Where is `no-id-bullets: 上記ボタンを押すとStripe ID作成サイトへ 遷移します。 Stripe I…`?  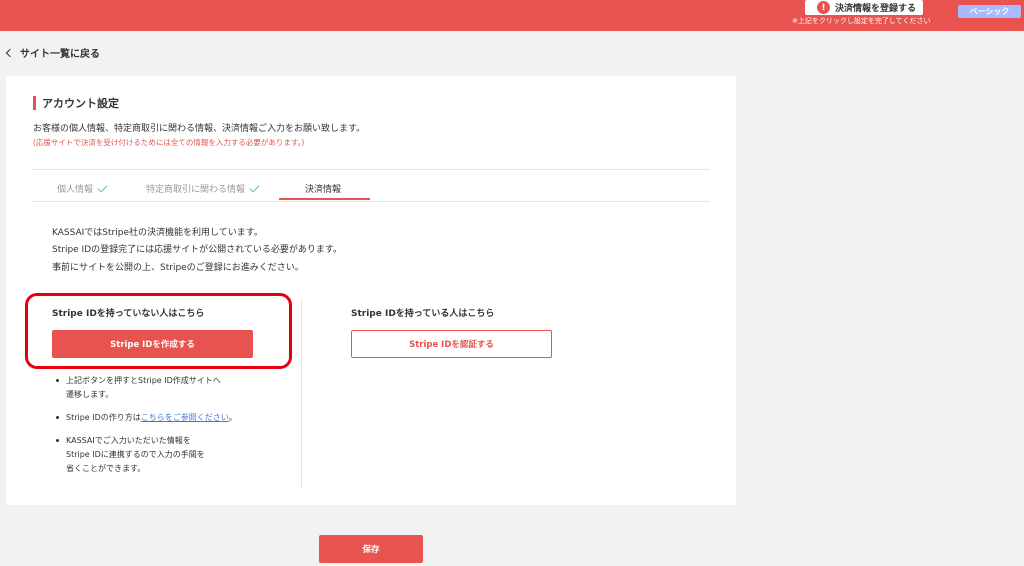 no-id-bullets: 上記ボタンを押すとStripe ID作成サイトへ 遷移します。 Stripe I… is located at coordinates (146, 429).